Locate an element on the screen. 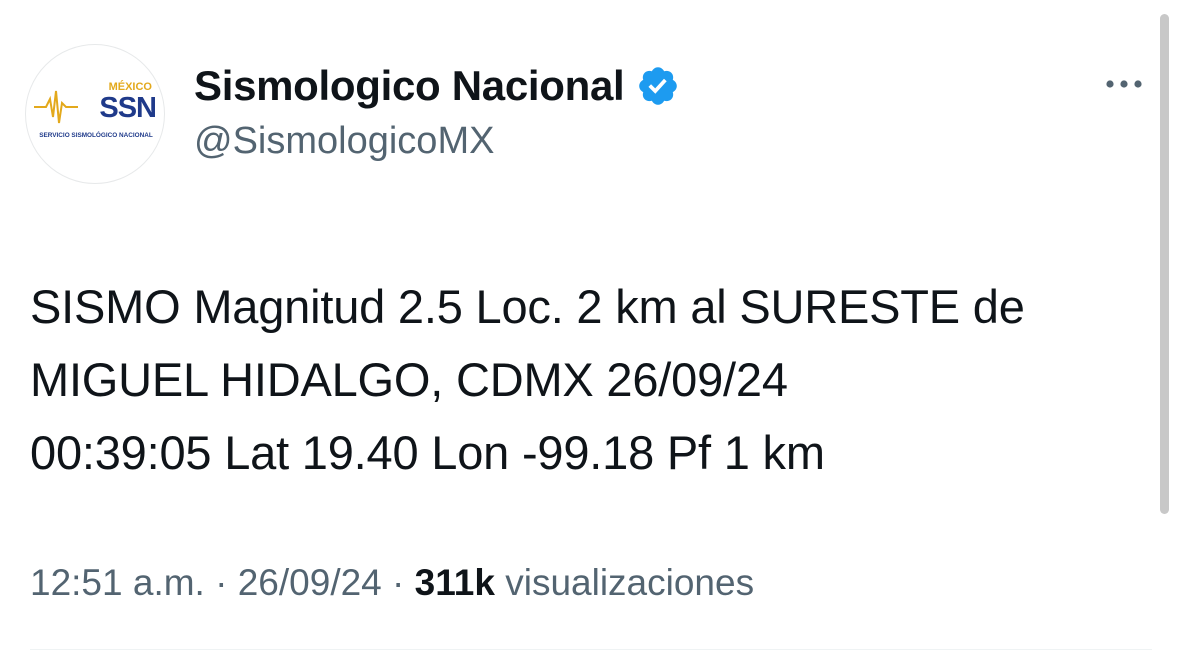 The height and width of the screenshot is (666, 1178). tweet-date: 26/09/24 is located at coordinates (310, 582).